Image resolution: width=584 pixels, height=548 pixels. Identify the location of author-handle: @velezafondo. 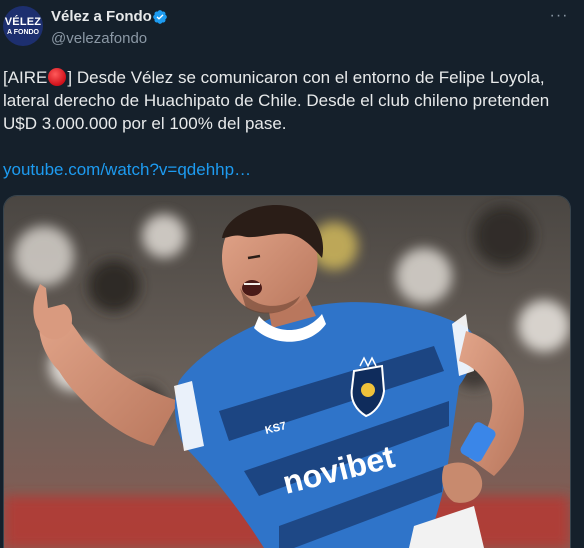
(99, 38).